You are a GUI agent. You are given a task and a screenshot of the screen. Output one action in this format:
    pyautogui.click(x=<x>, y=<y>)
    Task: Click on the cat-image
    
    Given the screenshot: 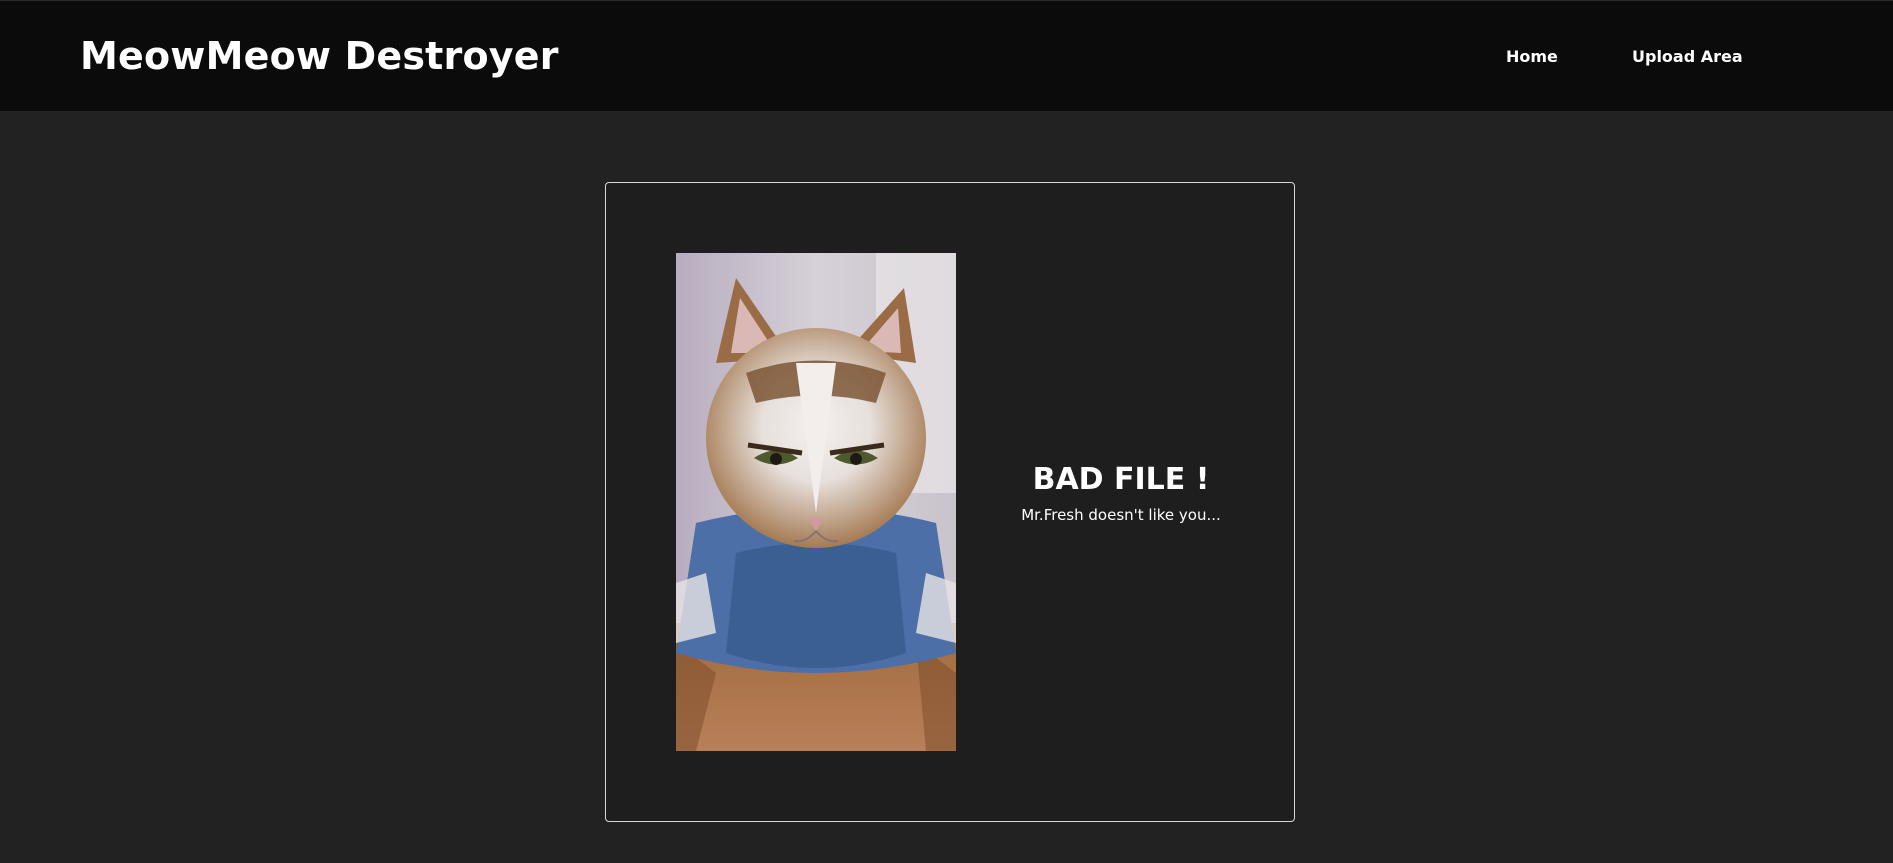 What is the action you would take?
    pyautogui.click(x=816, y=502)
    